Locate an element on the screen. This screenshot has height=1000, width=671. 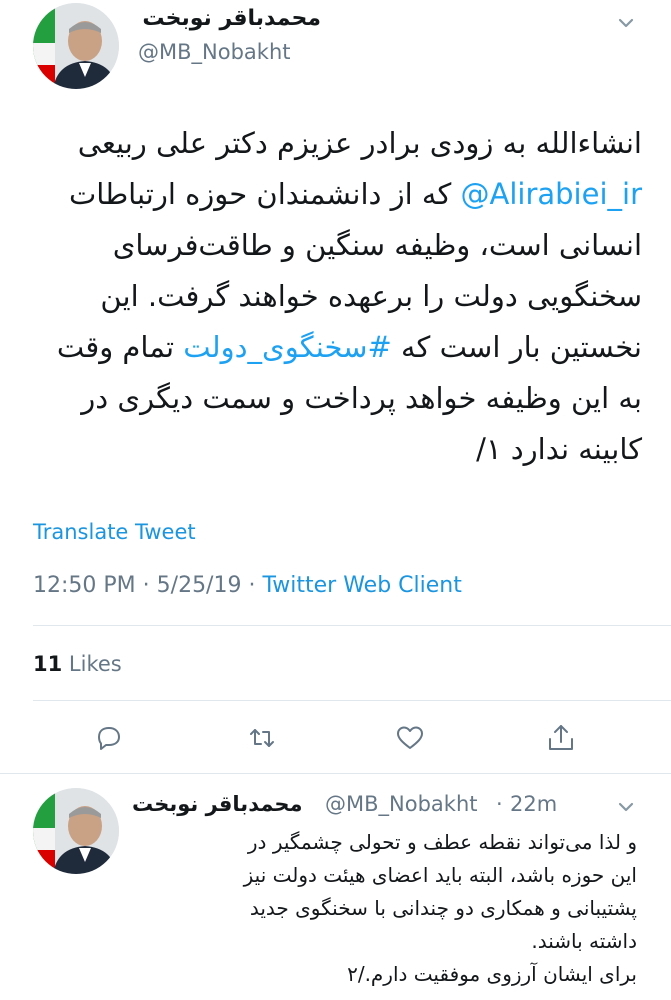
likes-count: 11 Likes is located at coordinates (77, 664).